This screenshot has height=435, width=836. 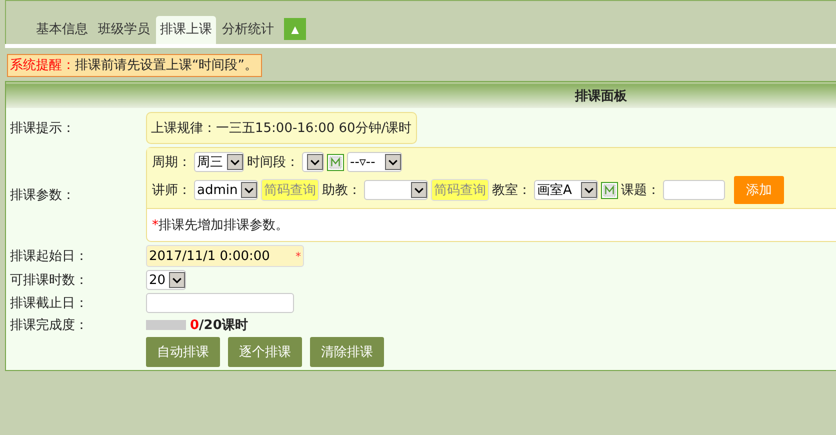 I want to click on tab: 分析统计, so click(x=248, y=30).